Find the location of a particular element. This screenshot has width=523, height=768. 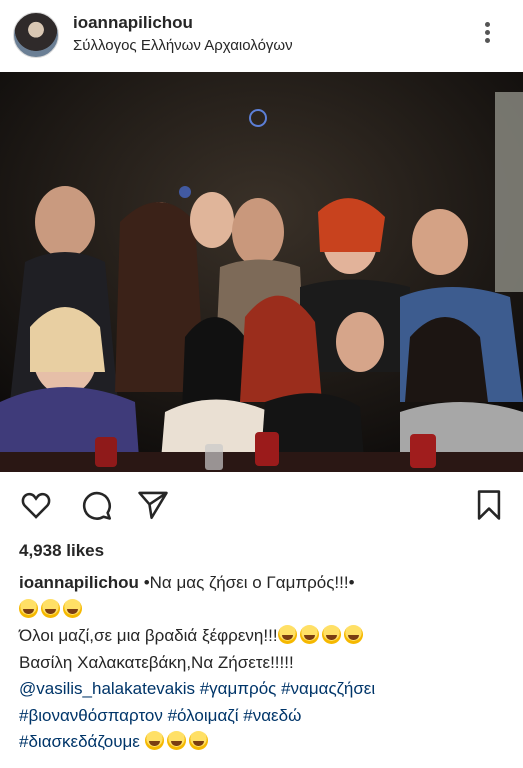

caption-line-3: Όλοι μαζί,σε μια βραδιά ξέφρενη!!! is located at coordinates (266, 636).